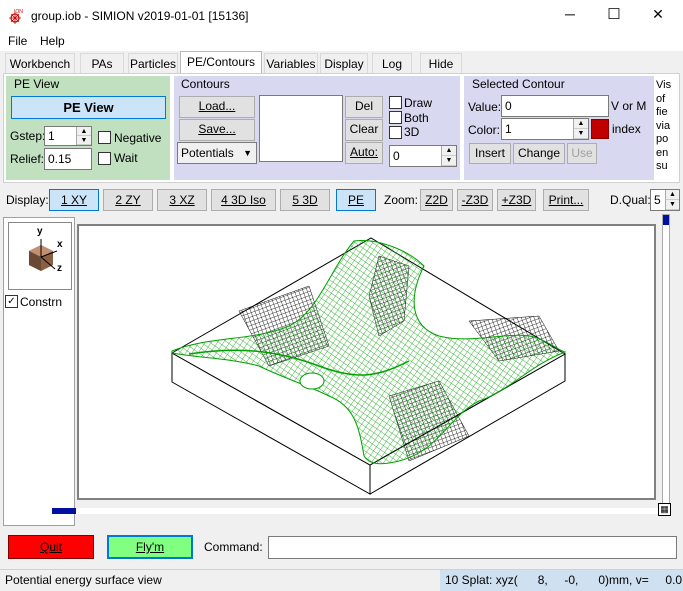 This screenshot has width=683, height=591. What do you see at coordinates (614, 14) in the screenshot?
I see `maximize-button: ☐` at bounding box center [614, 14].